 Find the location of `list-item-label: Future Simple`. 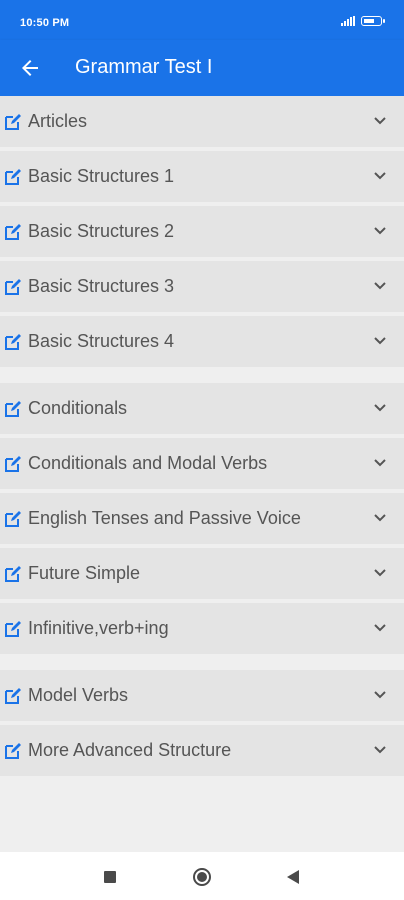

list-item-label: Future Simple is located at coordinates (84, 573).